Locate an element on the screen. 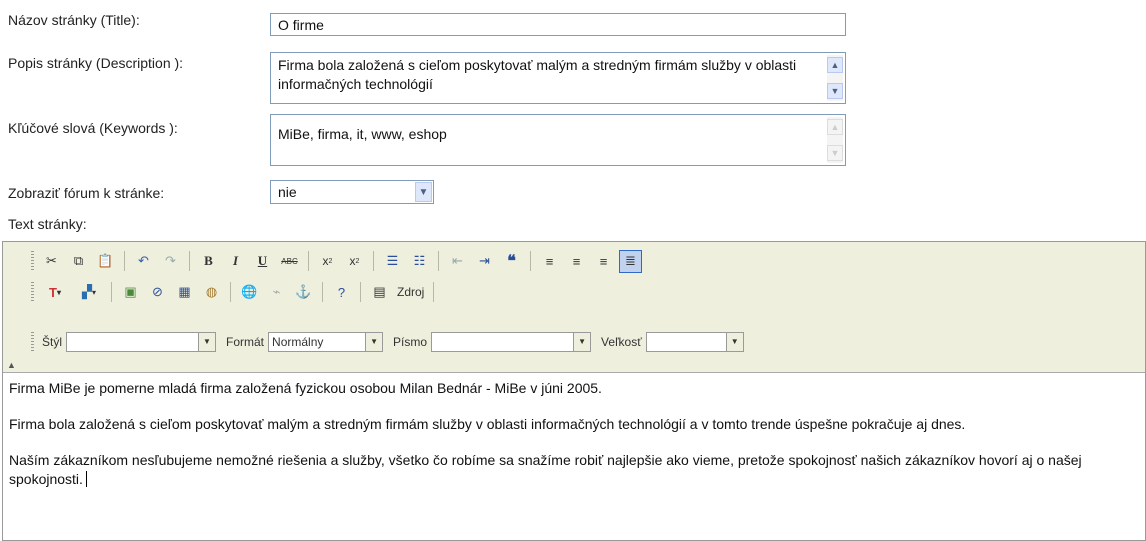 This screenshot has height=541, width=1146. format-select-value: Normálny is located at coordinates (298, 342).